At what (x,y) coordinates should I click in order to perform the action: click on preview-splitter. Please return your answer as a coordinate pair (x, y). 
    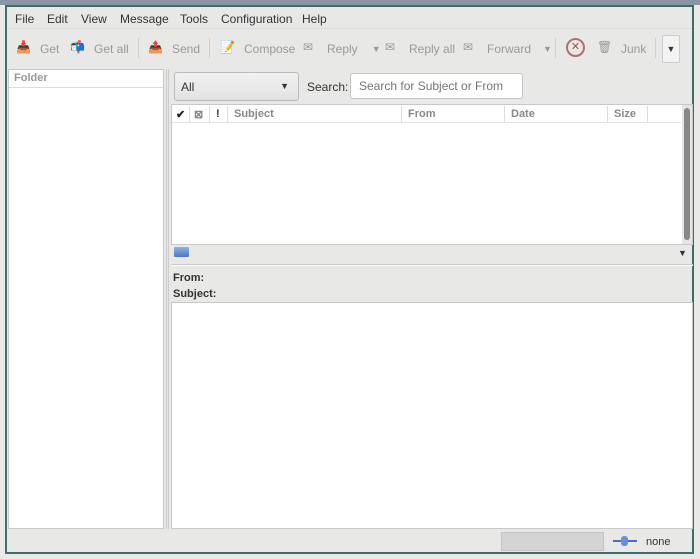
    Looking at the image, I should click on (432, 265).